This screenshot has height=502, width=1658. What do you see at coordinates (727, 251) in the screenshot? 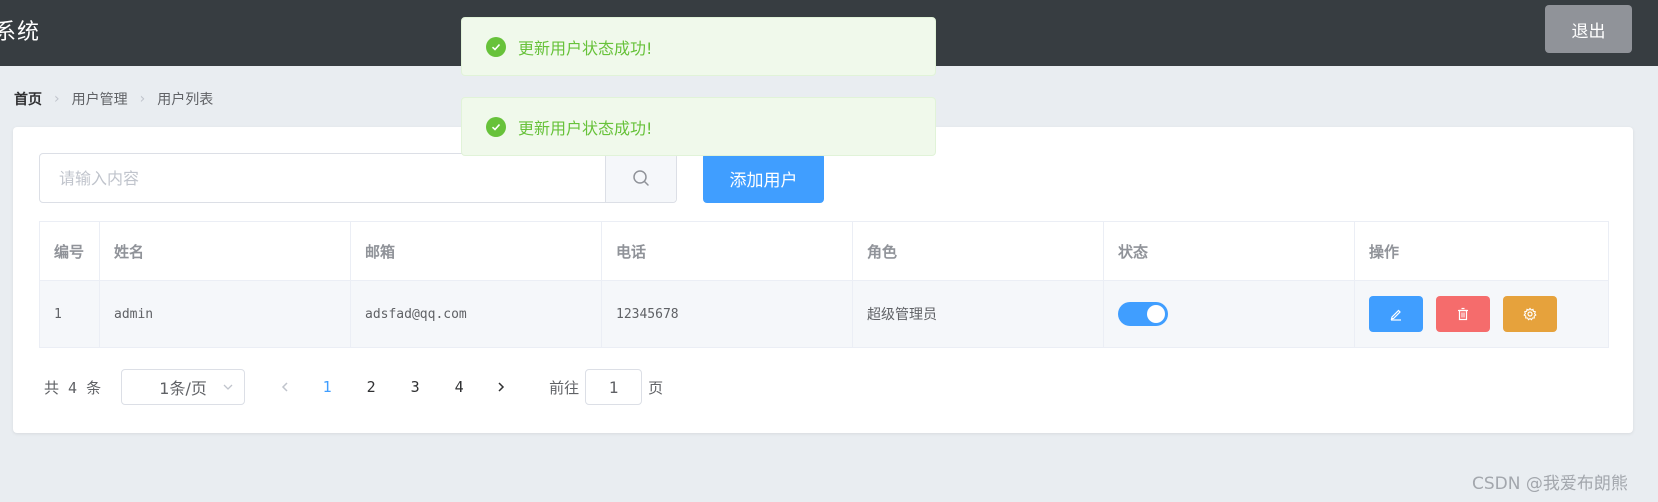
I see `column-header-phone: 电话` at bounding box center [727, 251].